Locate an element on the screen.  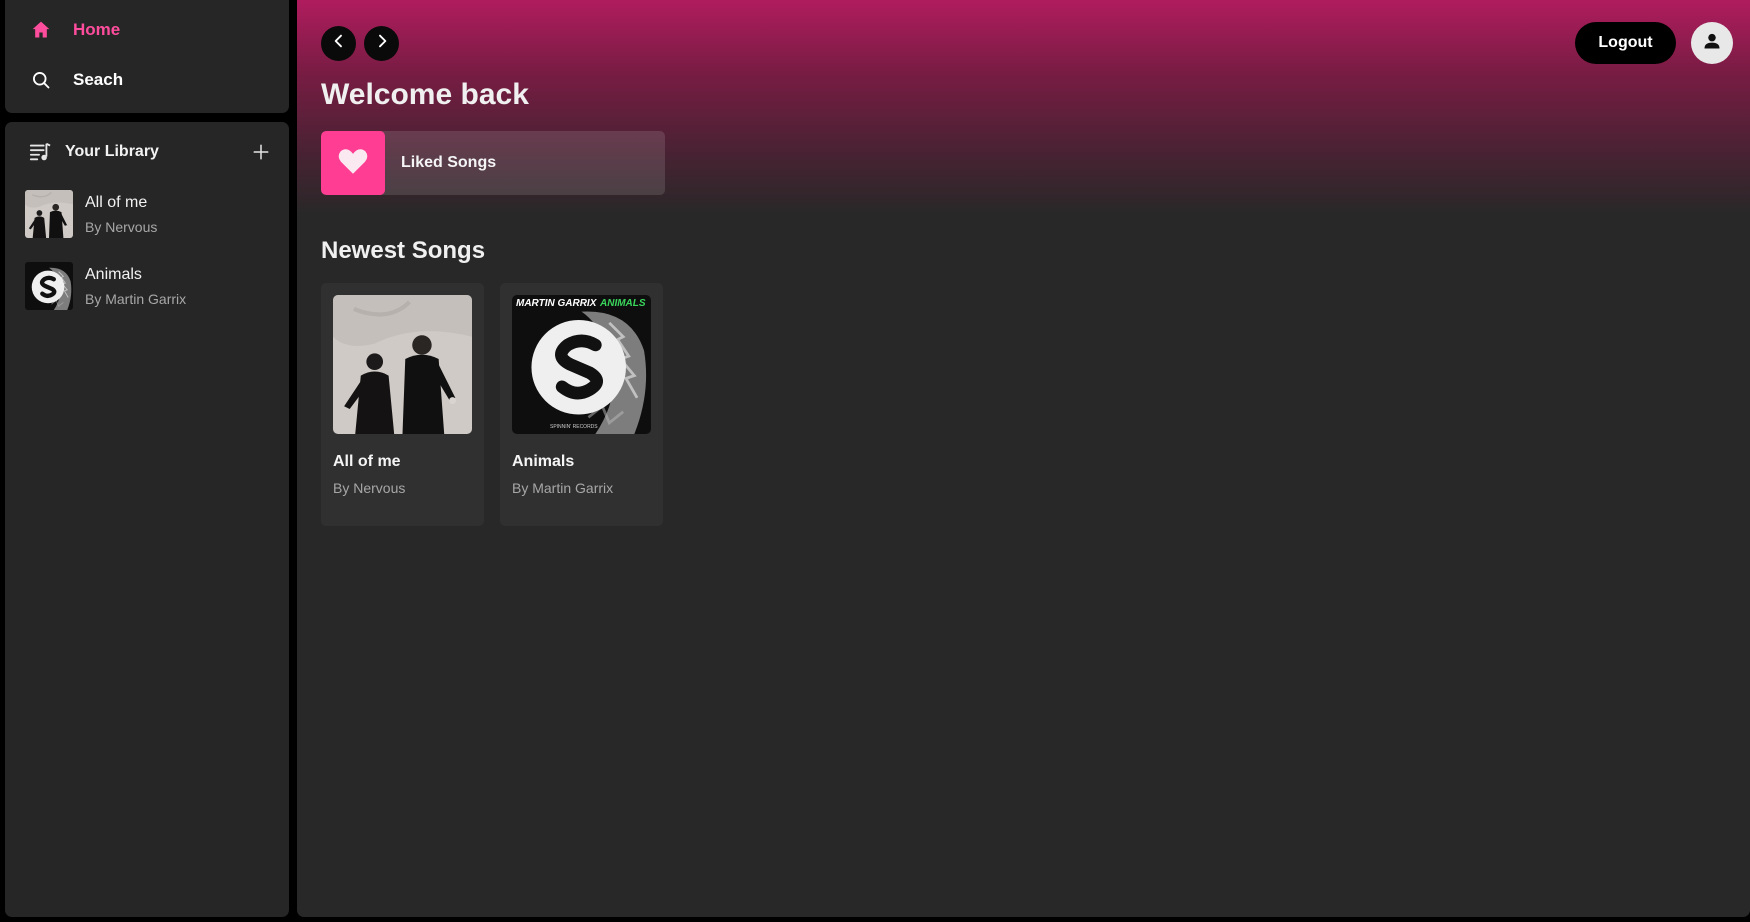
section-title: Newest Songs is located at coordinates (403, 250).